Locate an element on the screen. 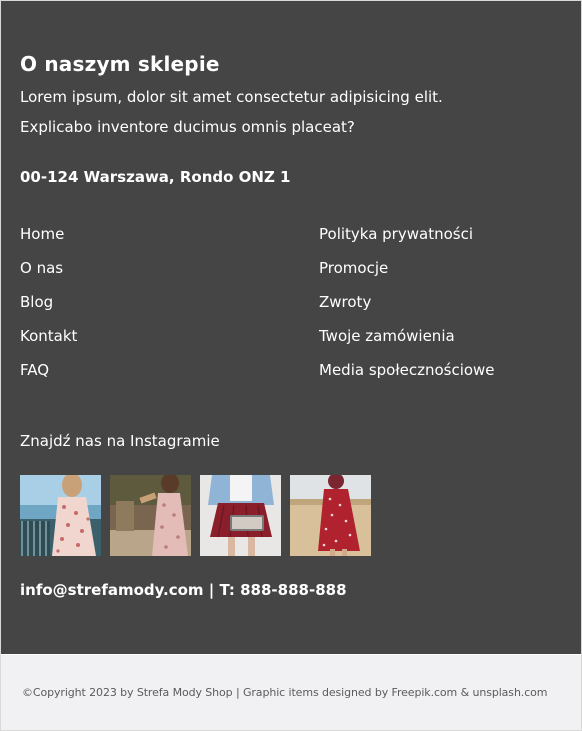 This screenshot has width=582, height=731. nav-link-faq: FAQ is located at coordinates (48, 377).